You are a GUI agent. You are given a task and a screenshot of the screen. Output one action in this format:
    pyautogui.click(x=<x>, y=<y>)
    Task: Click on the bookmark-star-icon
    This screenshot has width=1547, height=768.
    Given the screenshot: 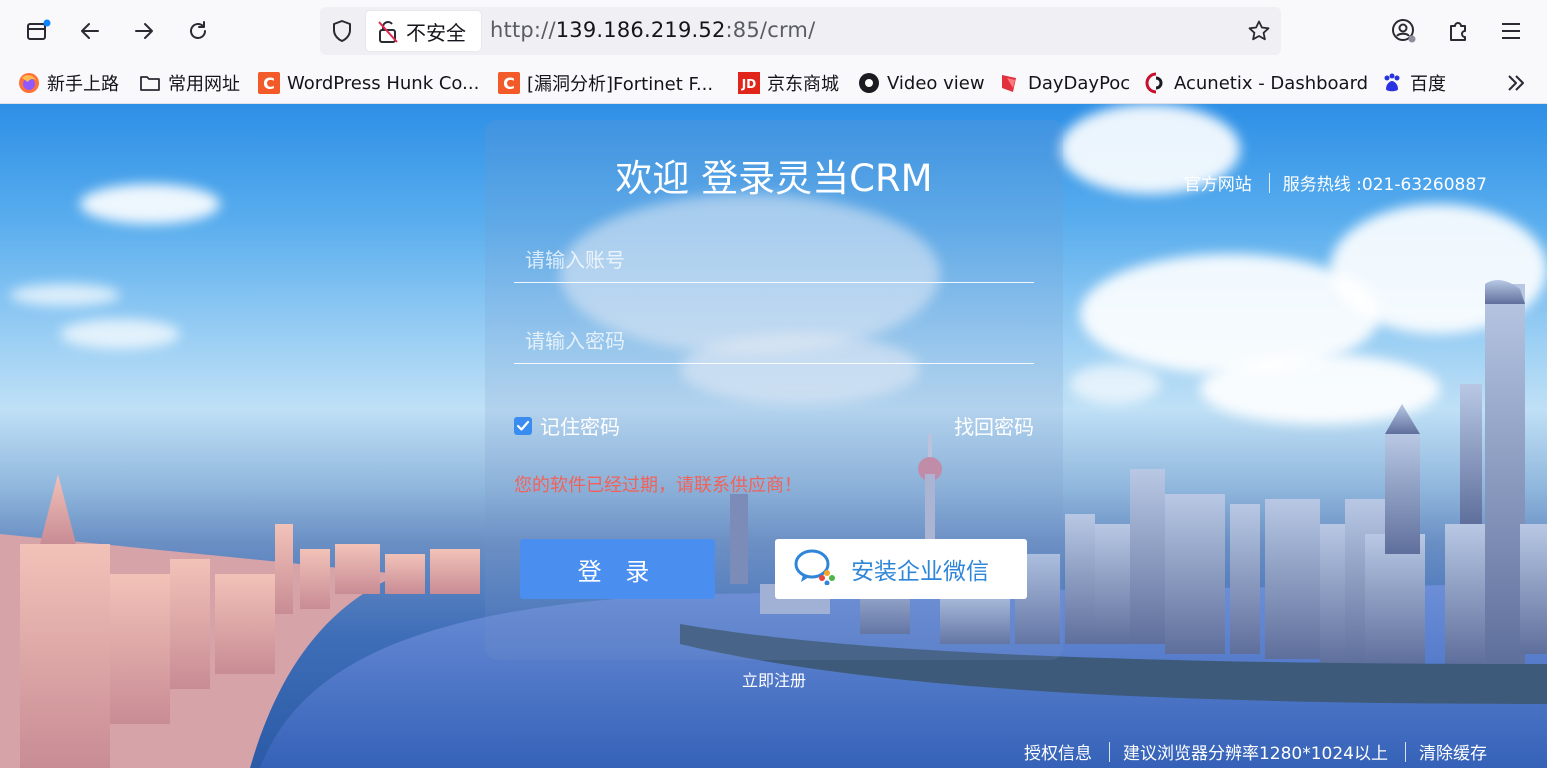 What is the action you would take?
    pyautogui.click(x=1259, y=33)
    